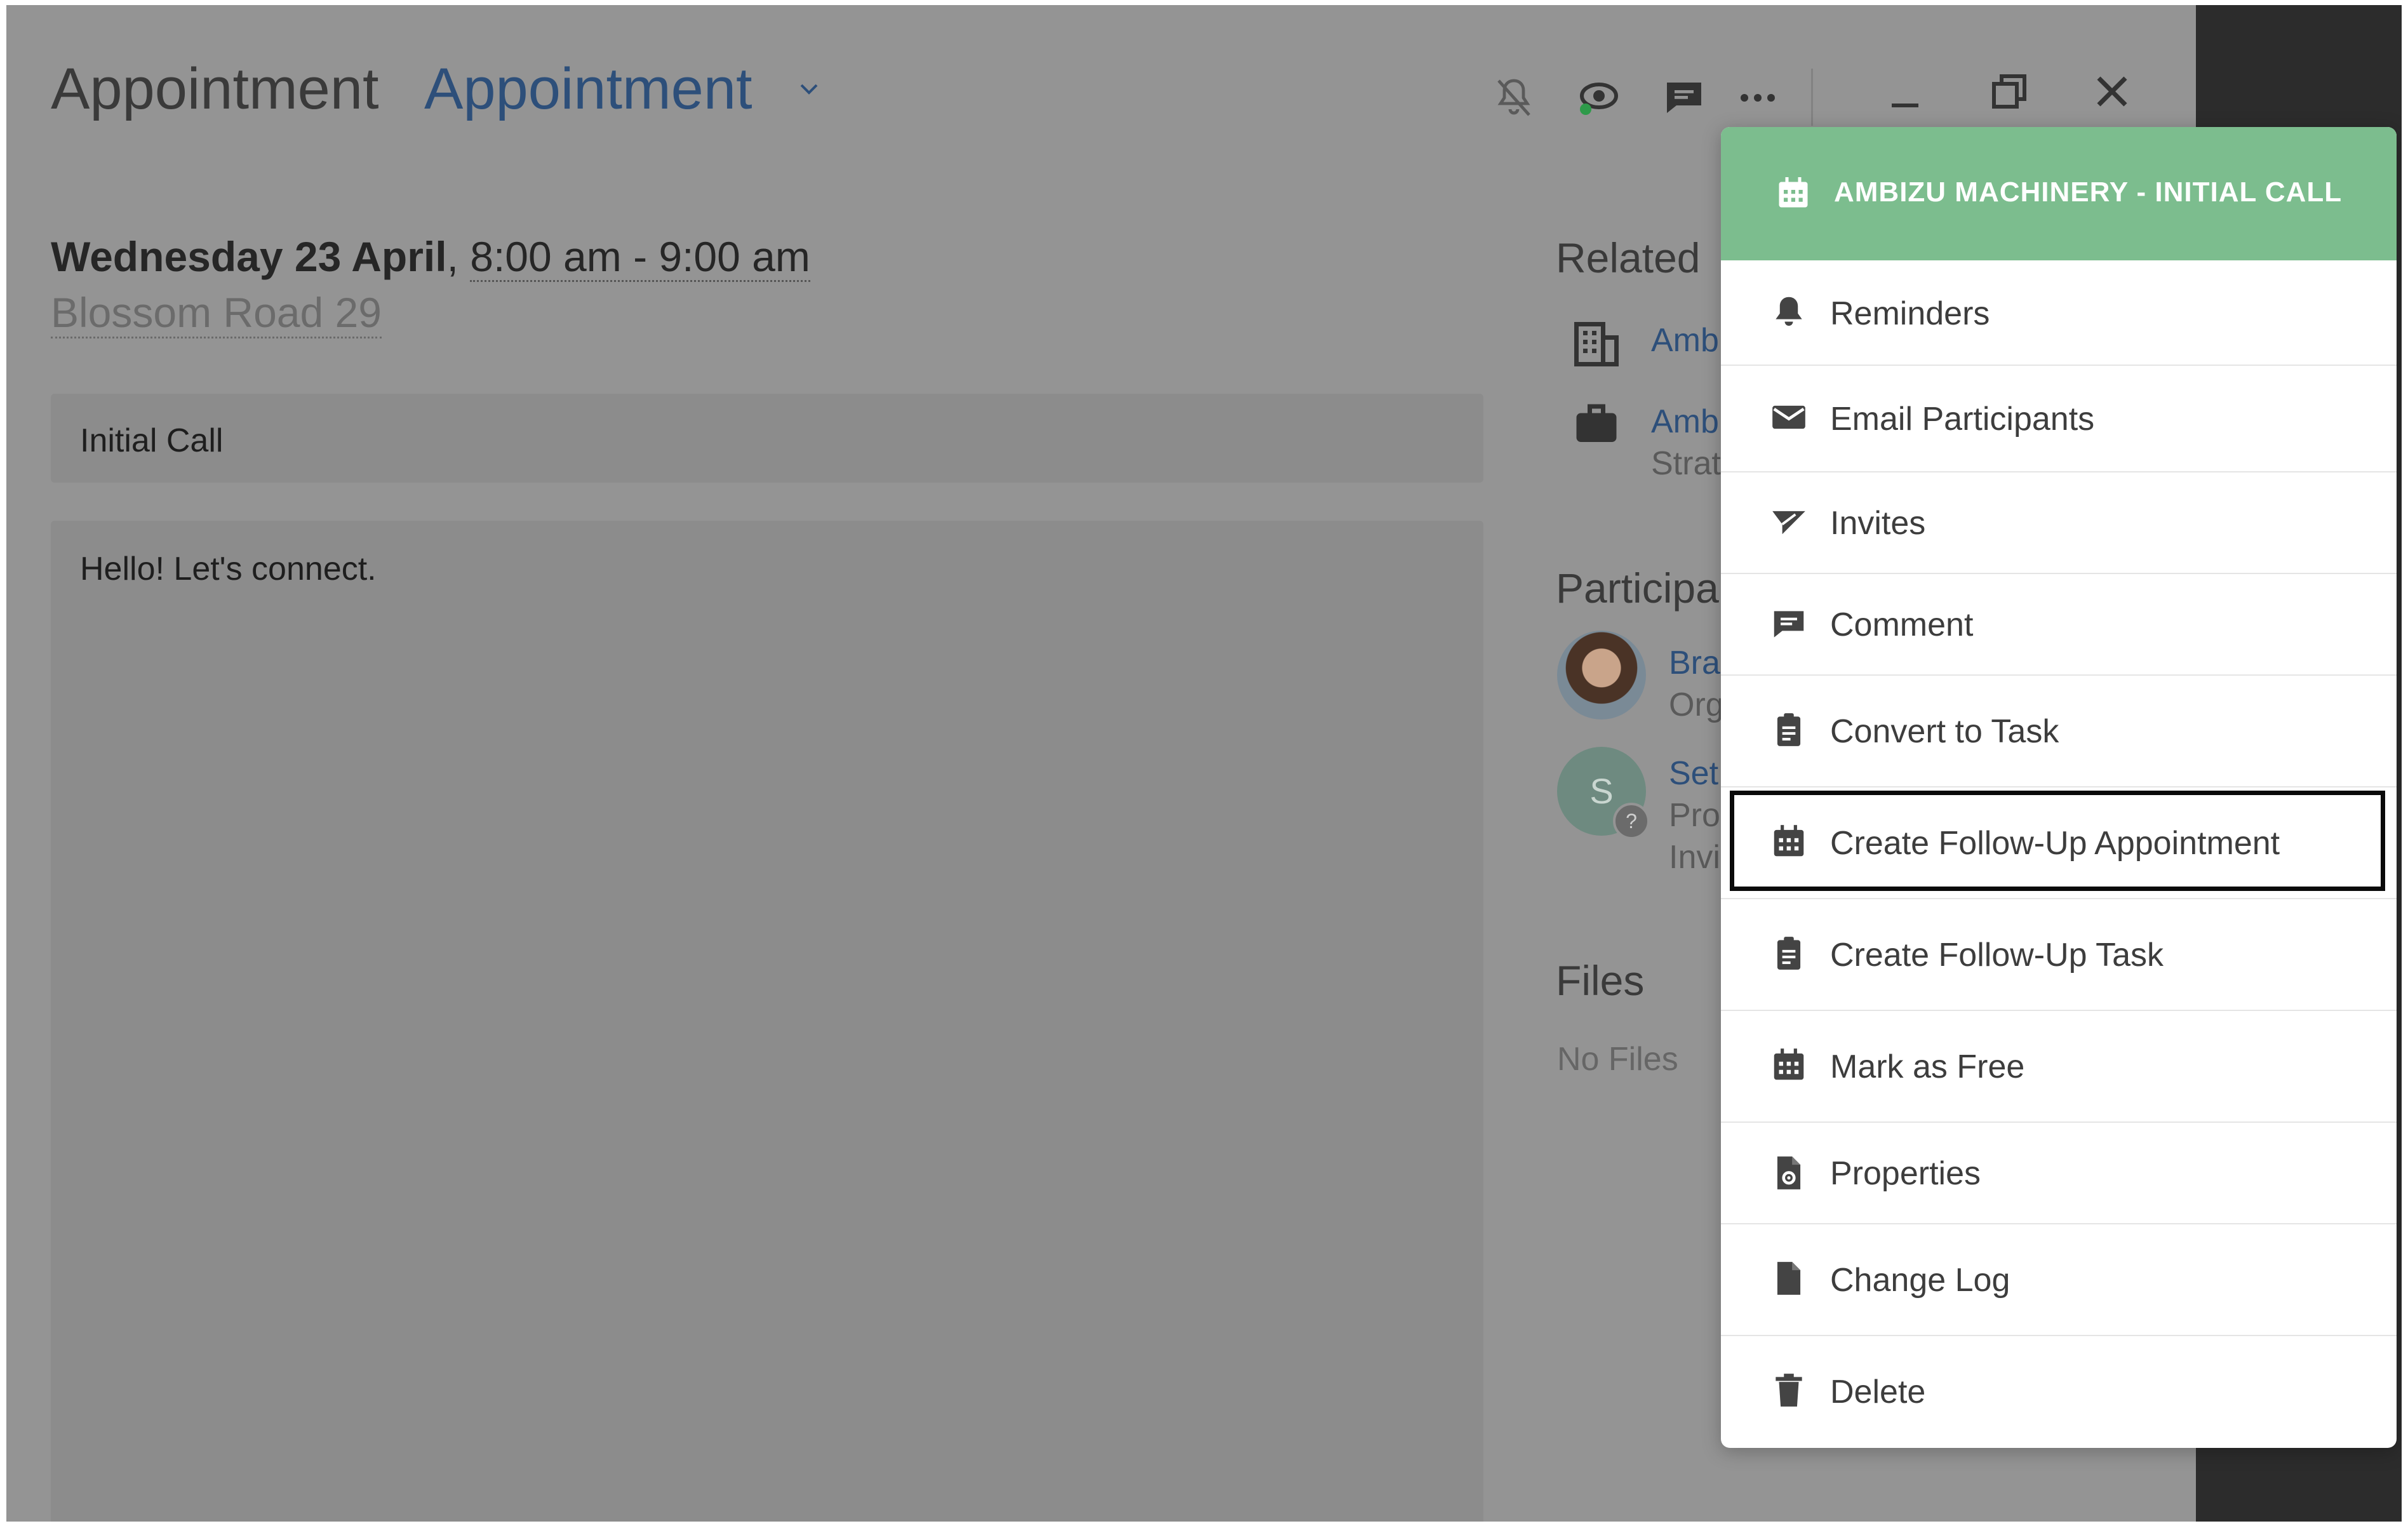 The image size is (2408, 1533). Describe the element at coordinates (1905, 1173) in the screenshot. I see `menu-item-label: Properties` at that location.